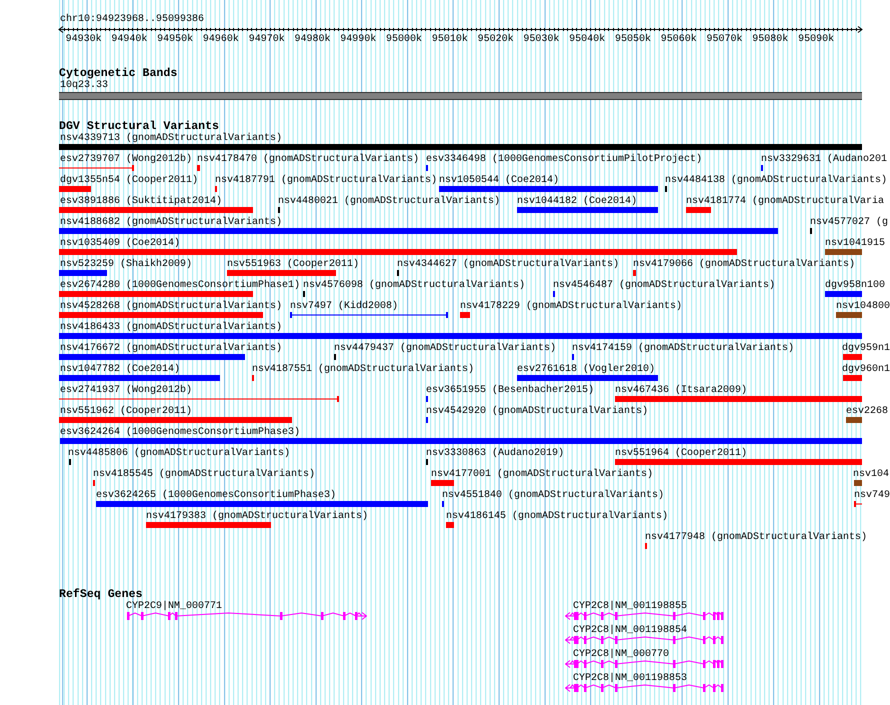 The height and width of the screenshot is (705, 890). What do you see at coordinates (246, 616) in the screenshot?
I see `gene-model-drawing` at bounding box center [246, 616].